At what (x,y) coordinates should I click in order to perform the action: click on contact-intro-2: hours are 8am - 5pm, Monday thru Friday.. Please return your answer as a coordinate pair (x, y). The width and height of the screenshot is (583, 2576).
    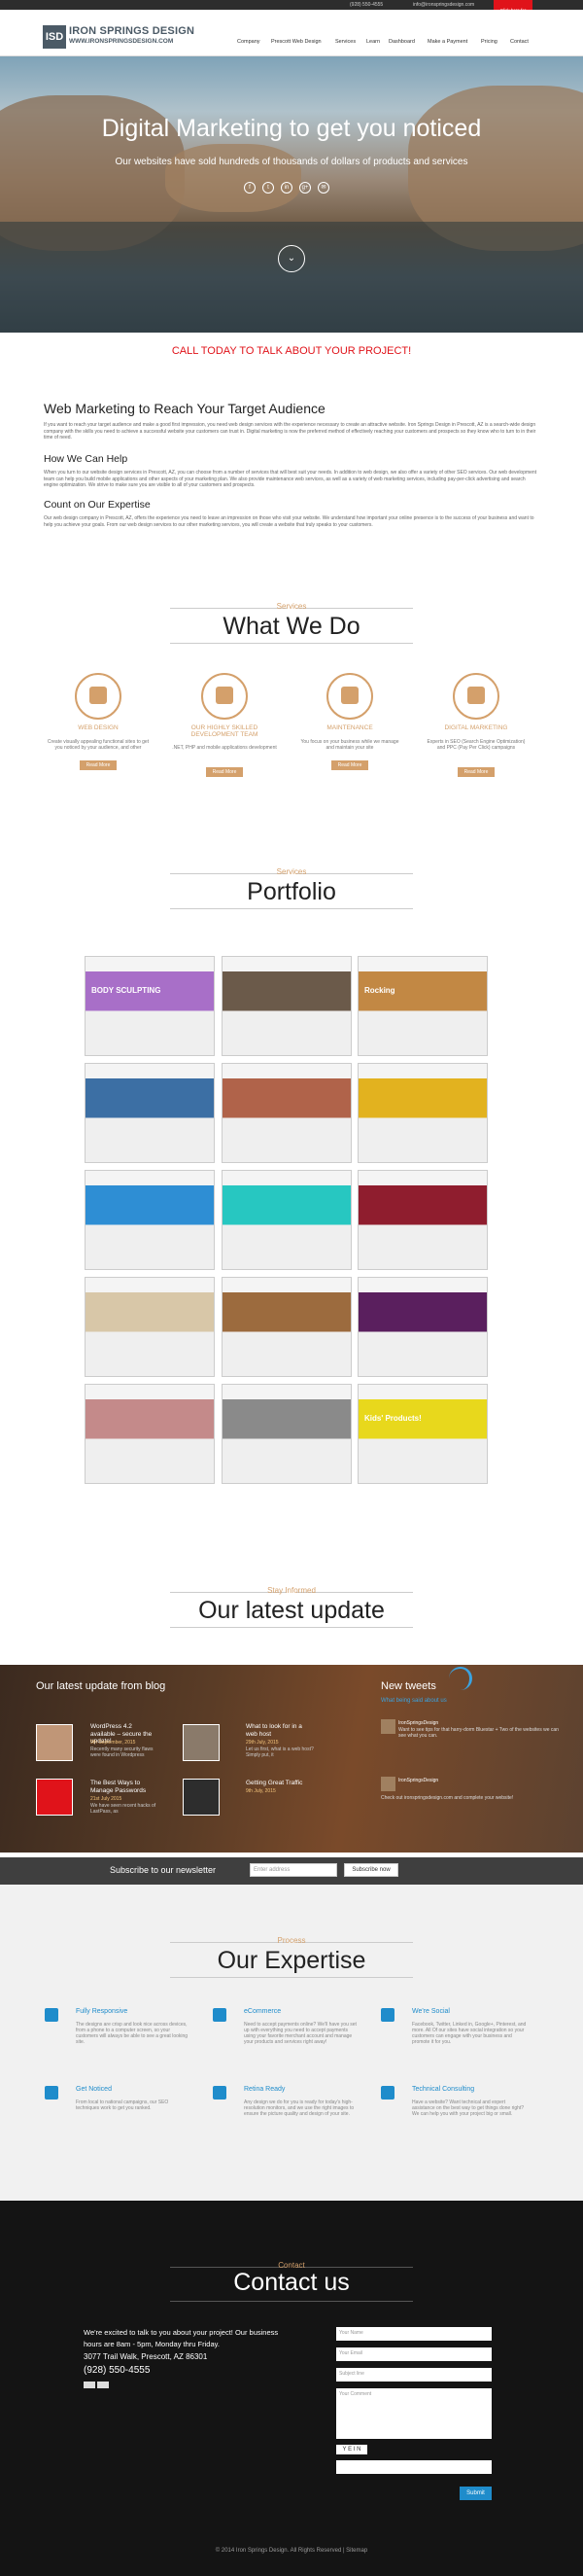
    Looking at the image, I should click on (152, 2344).